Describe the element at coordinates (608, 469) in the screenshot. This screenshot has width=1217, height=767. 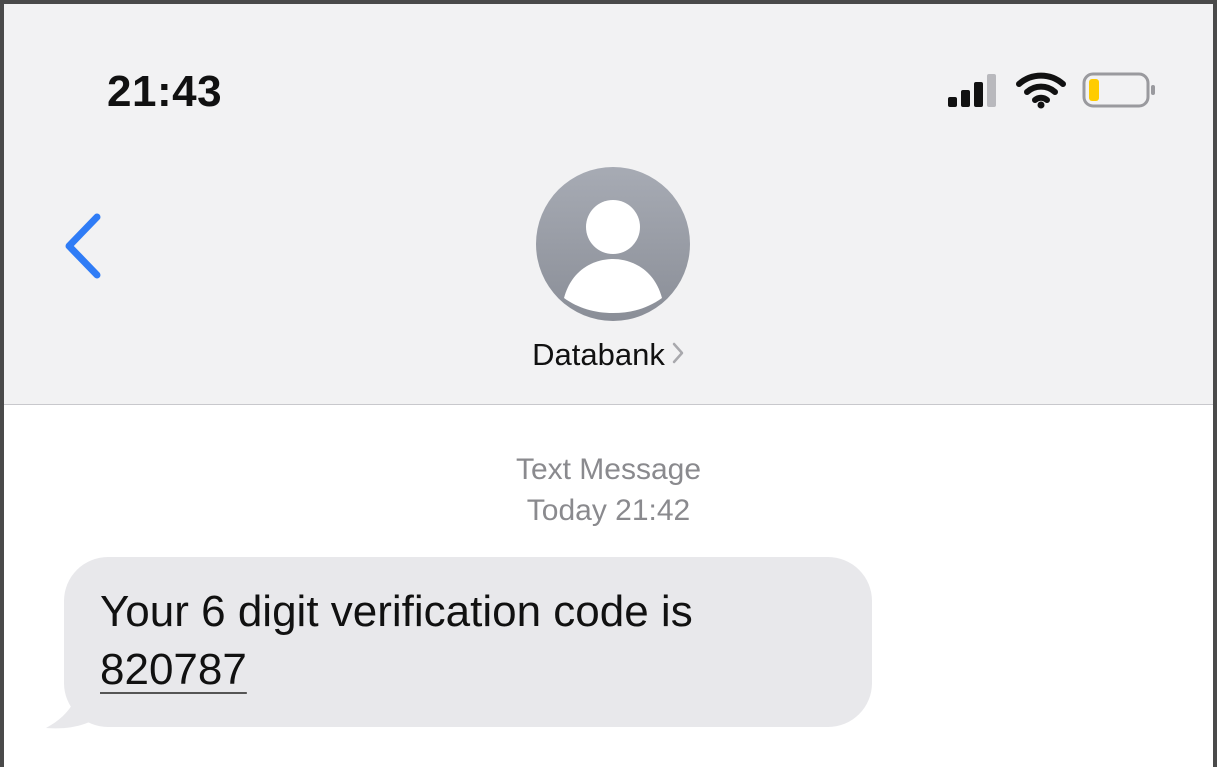
I see `service-label: Text Message` at that location.